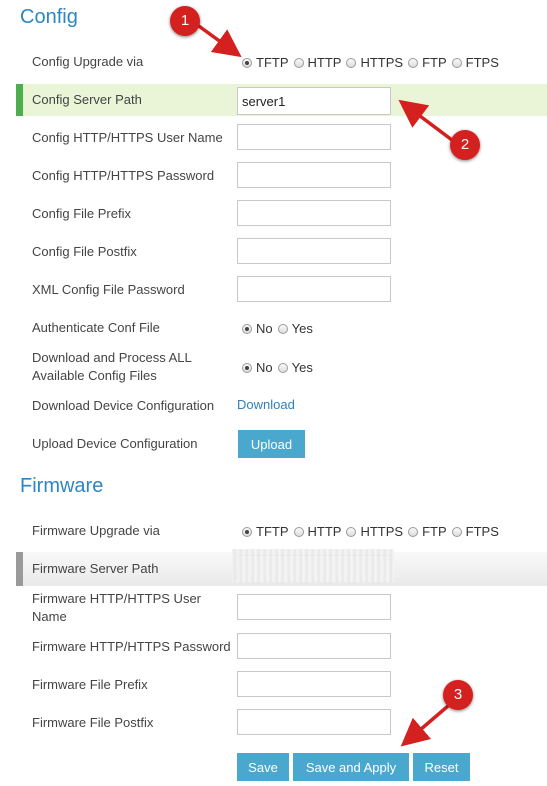 This screenshot has height=786, width=547. Describe the element at coordinates (218, 40) in the screenshot. I see `callout-1-arrow` at that location.